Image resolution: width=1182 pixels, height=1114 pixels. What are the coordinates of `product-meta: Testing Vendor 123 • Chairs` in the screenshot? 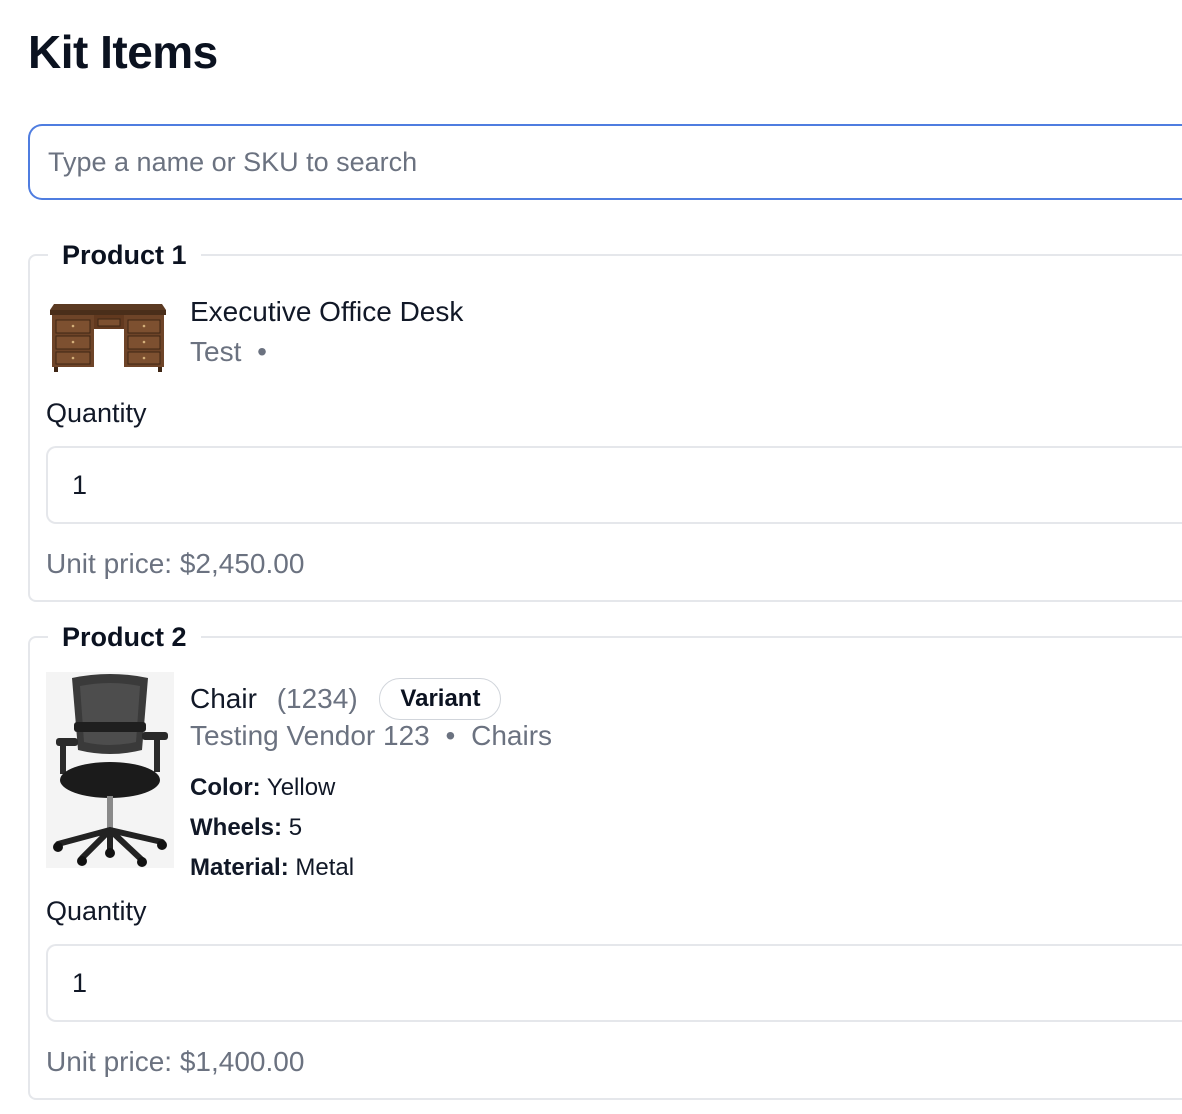 It's located at (371, 736).